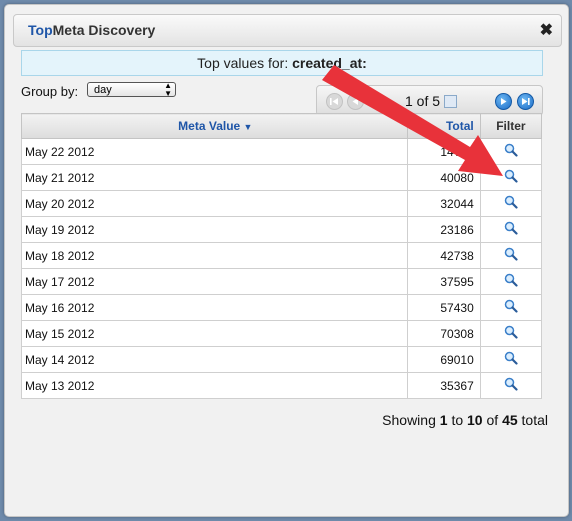 Image resolution: width=572 pixels, height=521 pixels. Describe the element at coordinates (443, 281) in the screenshot. I see `row-total: 37595` at that location.